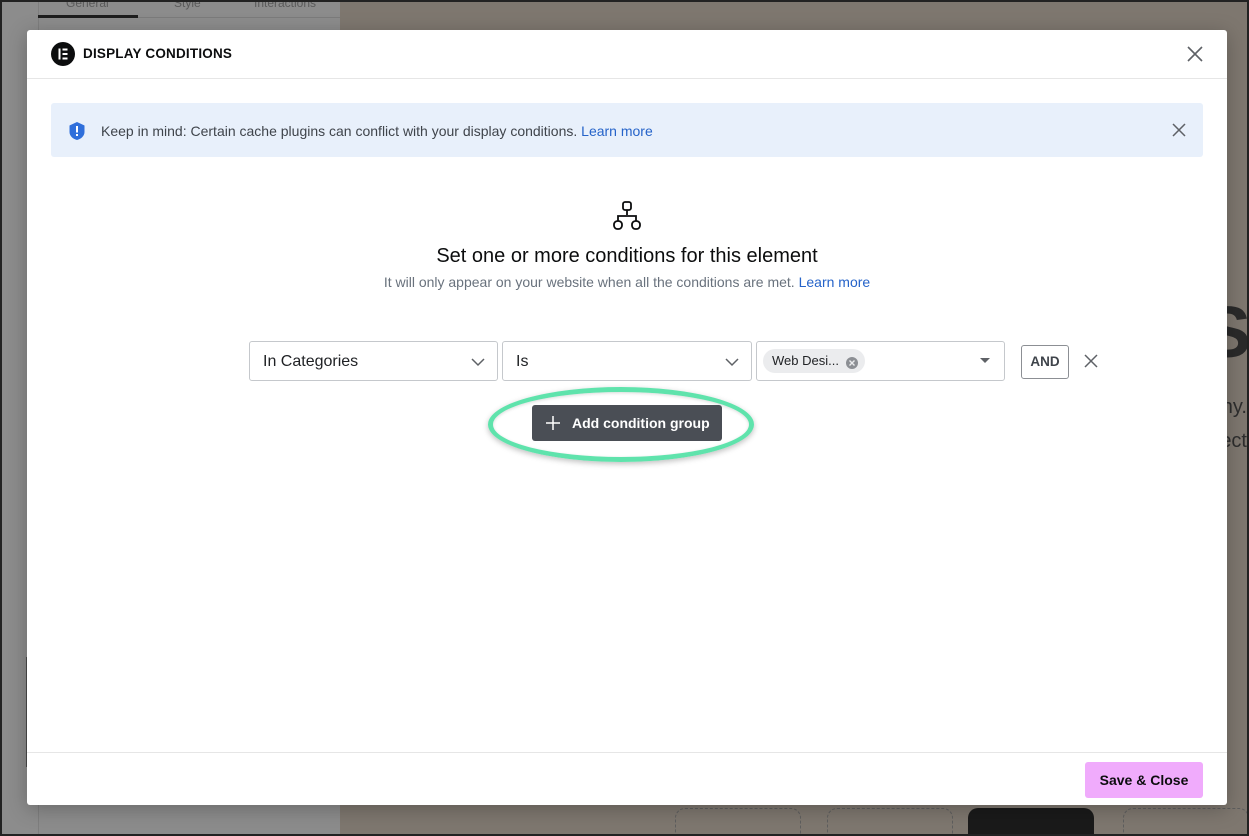 This screenshot has width=1249, height=836. Describe the element at coordinates (617, 131) in the screenshot. I see `notice-learn-more-link: Learn more` at that location.